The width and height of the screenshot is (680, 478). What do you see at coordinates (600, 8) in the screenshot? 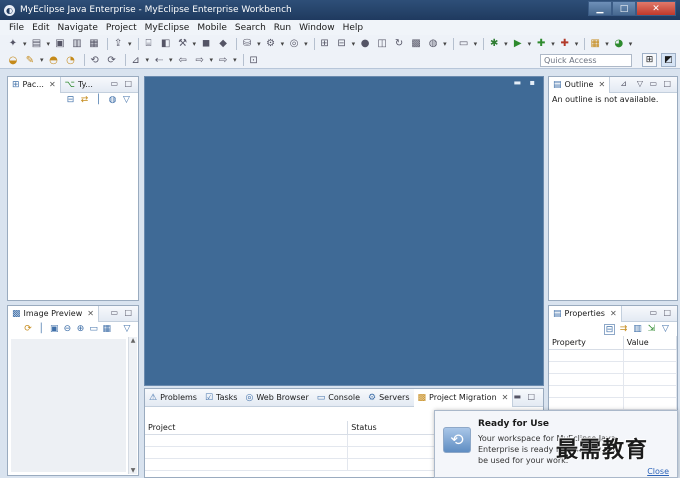
I see `minimize-button: ▁` at bounding box center [600, 8].